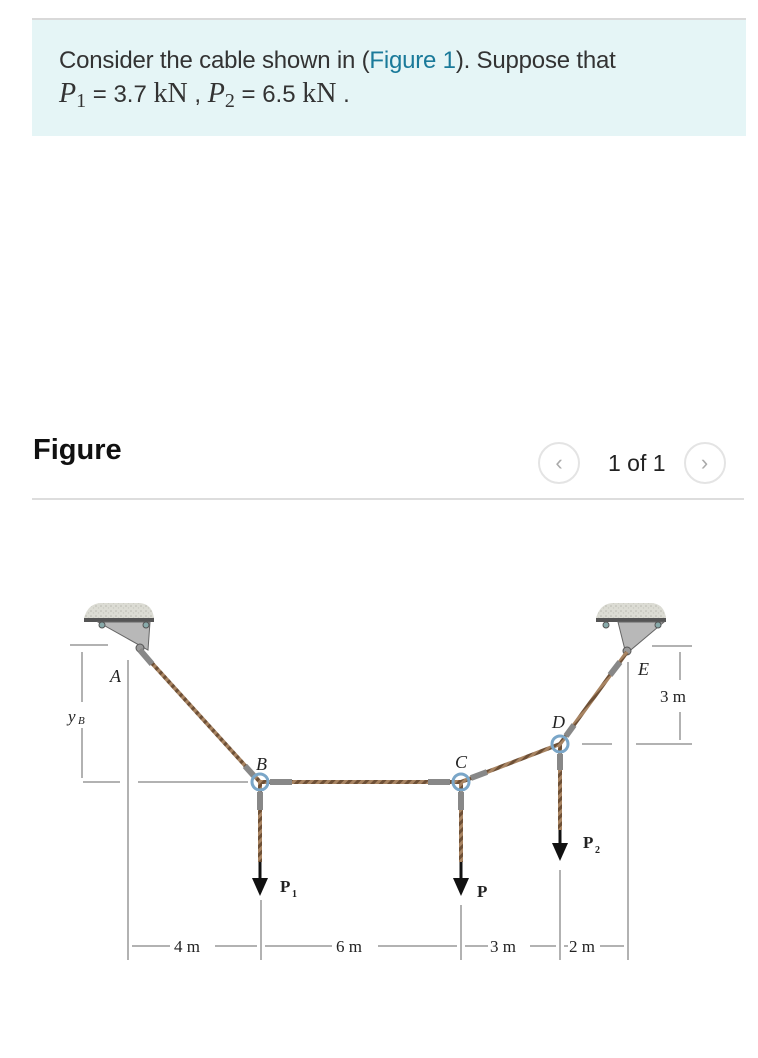  I want to click on load-arrows, so click(410, 863).